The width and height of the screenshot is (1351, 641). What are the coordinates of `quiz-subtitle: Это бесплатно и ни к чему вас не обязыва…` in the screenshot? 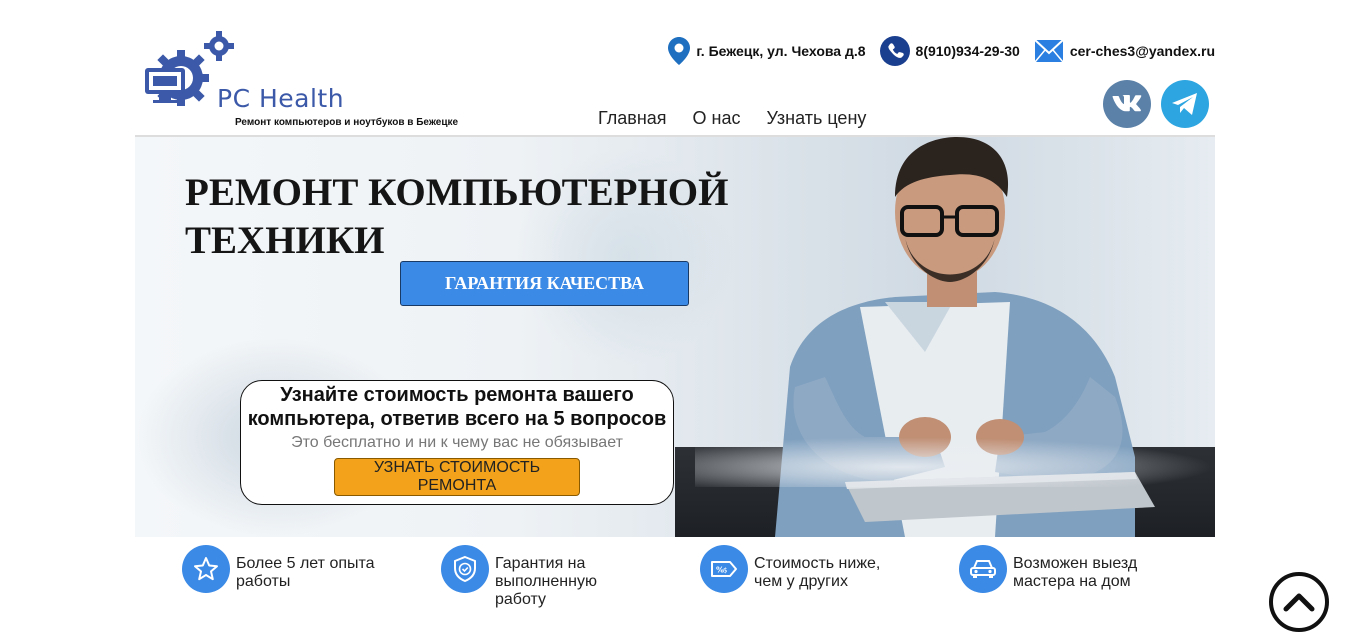 It's located at (457, 442).